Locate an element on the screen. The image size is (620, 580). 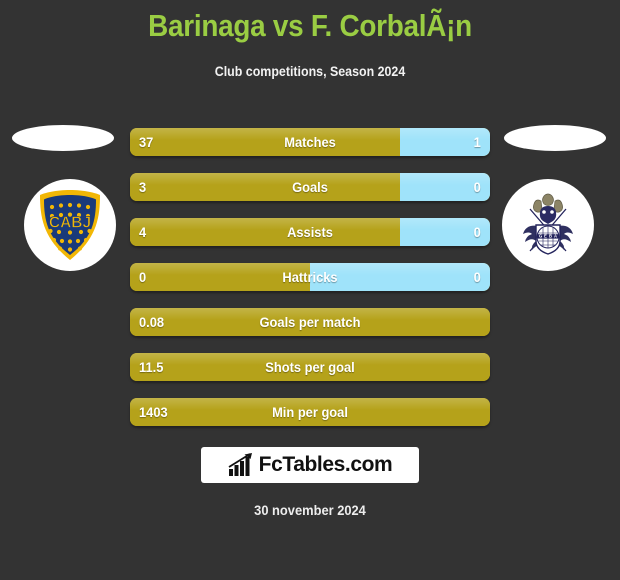
gimnasia-la-plata-crest-icon: GEBA is located at coordinates (548, 224).